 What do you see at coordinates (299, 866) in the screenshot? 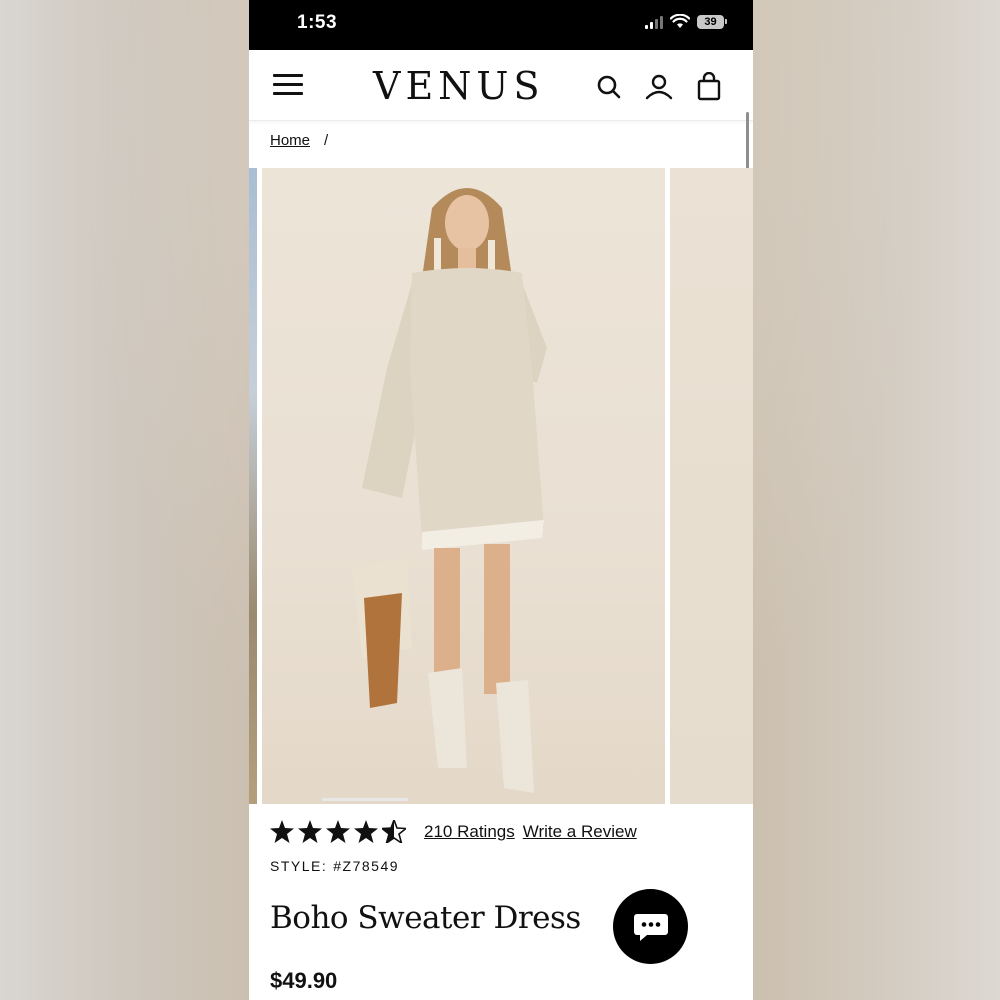
I see `style-label: STYLE:` at bounding box center [299, 866].